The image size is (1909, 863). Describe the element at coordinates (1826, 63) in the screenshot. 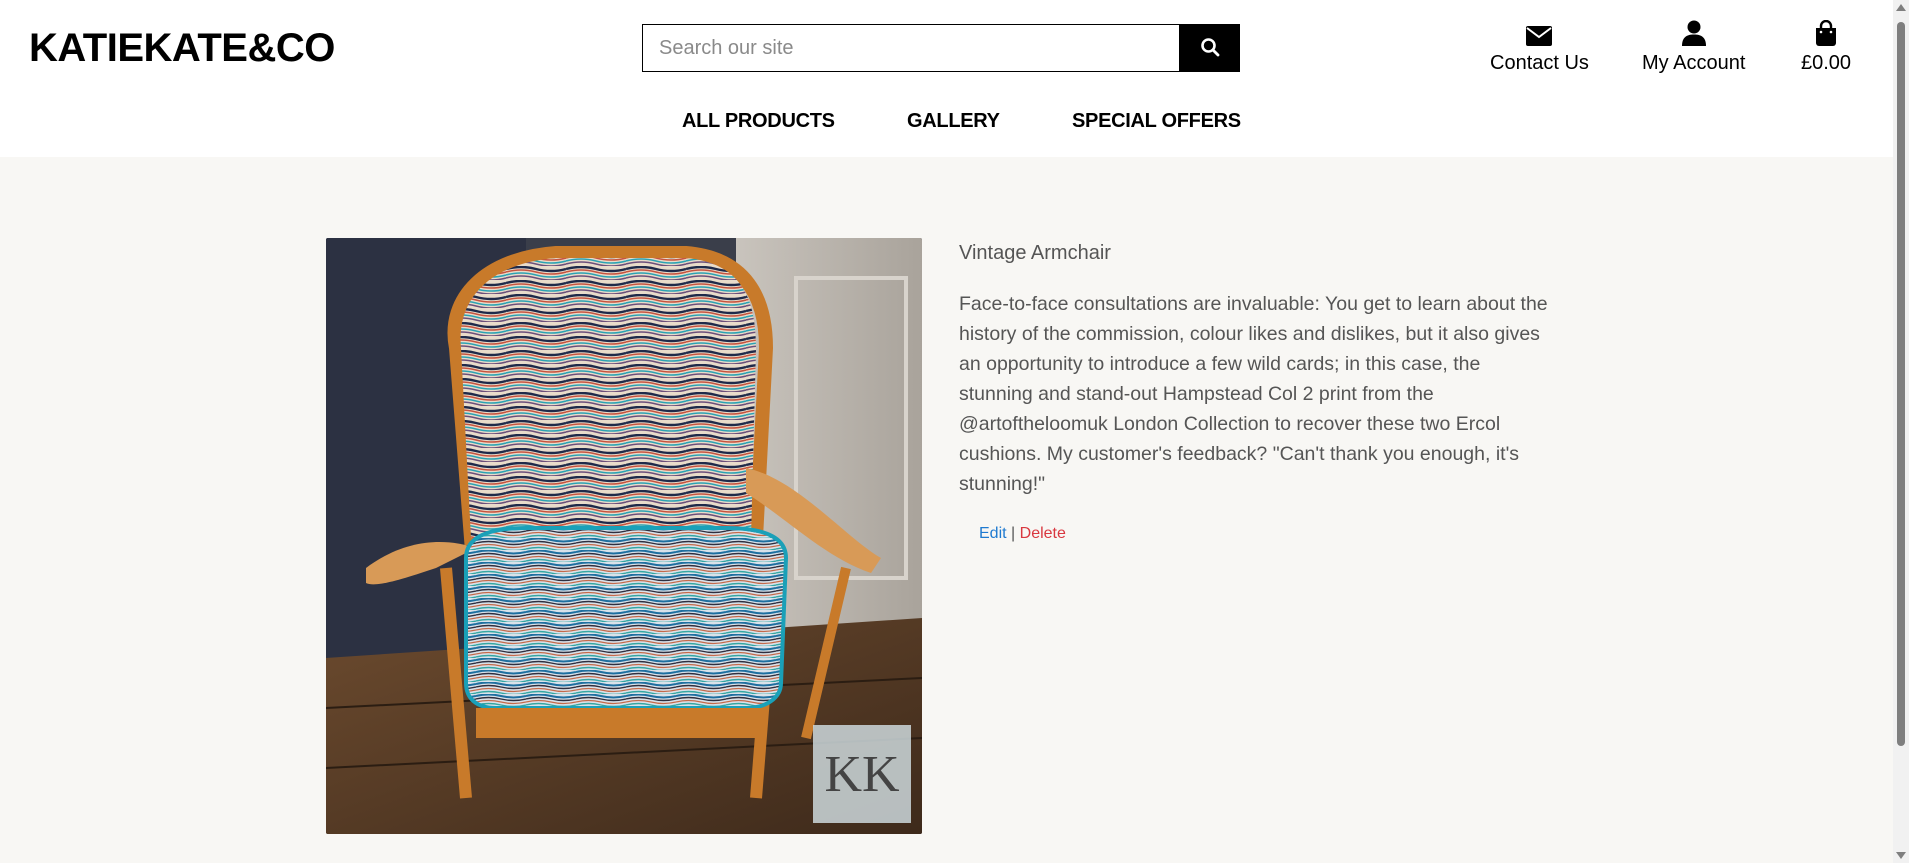

I see `cart-total: £0.00` at that location.